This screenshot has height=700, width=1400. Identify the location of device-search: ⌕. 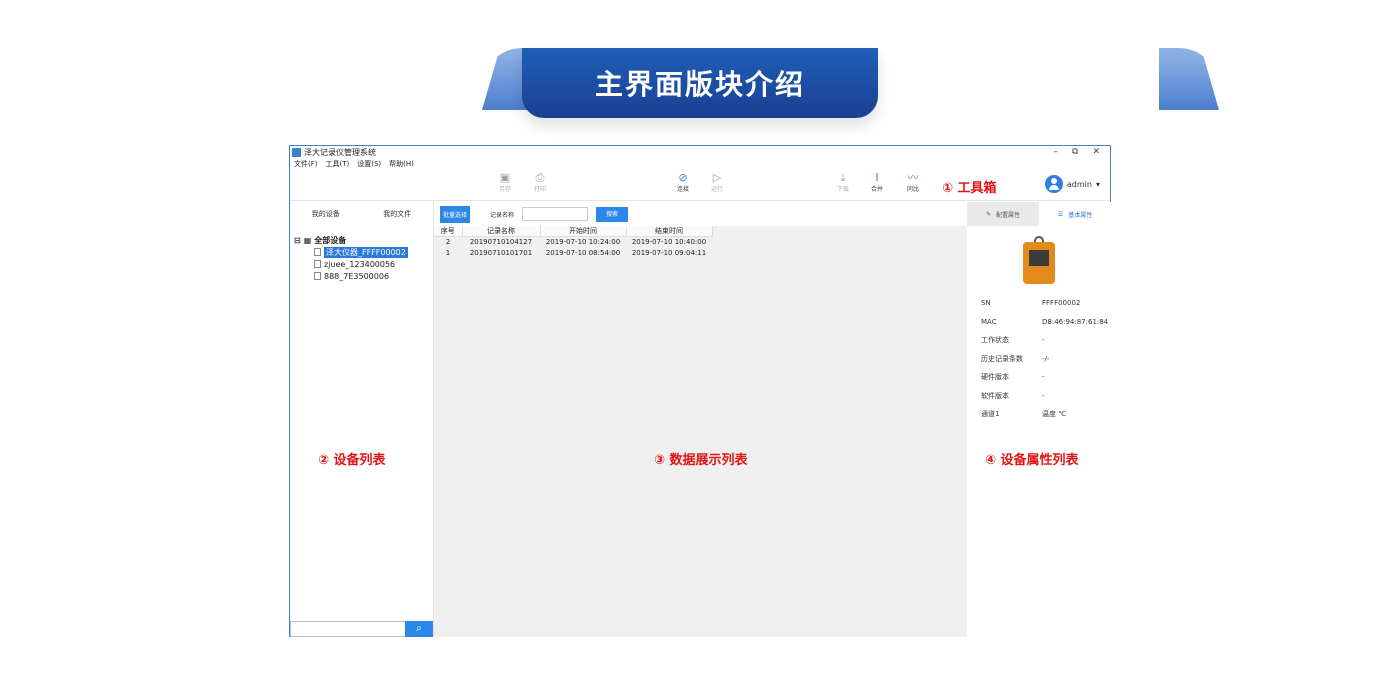
(361, 629).